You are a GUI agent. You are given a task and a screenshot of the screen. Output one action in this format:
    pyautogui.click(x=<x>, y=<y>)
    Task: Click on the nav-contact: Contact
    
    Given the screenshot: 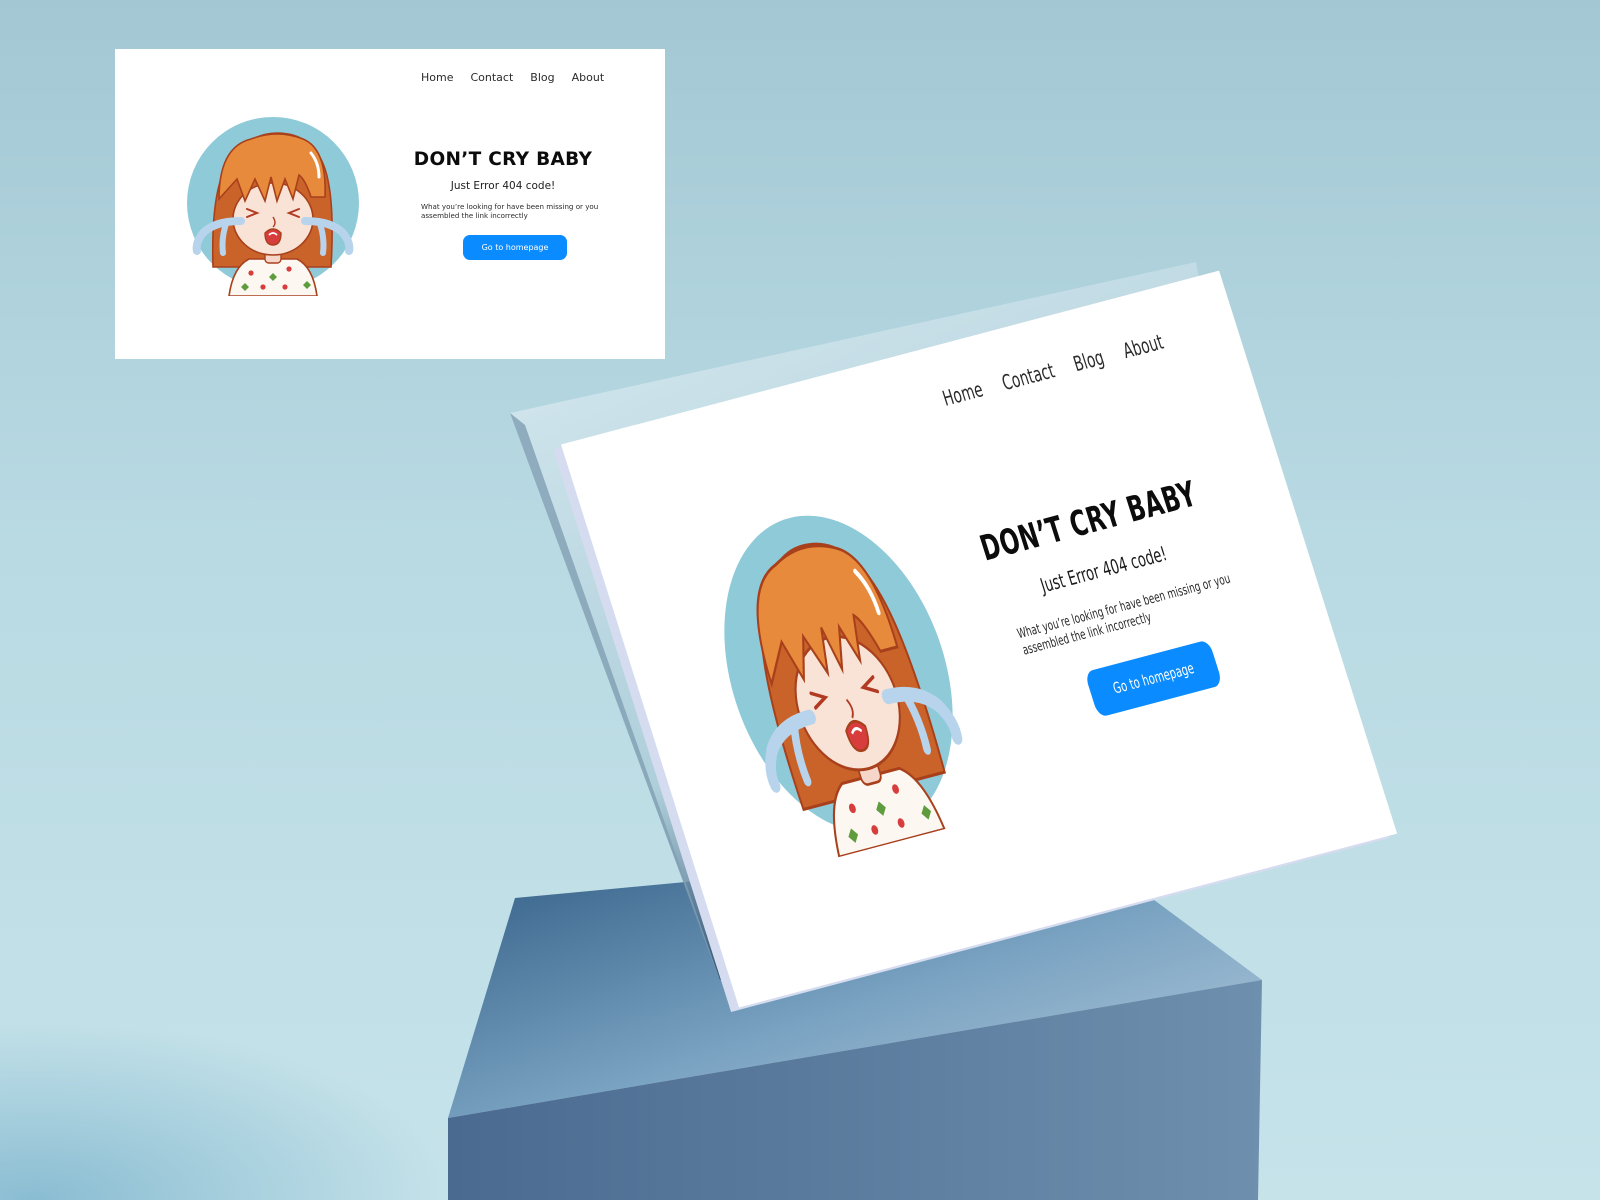 What is the action you would take?
    pyautogui.click(x=491, y=77)
    